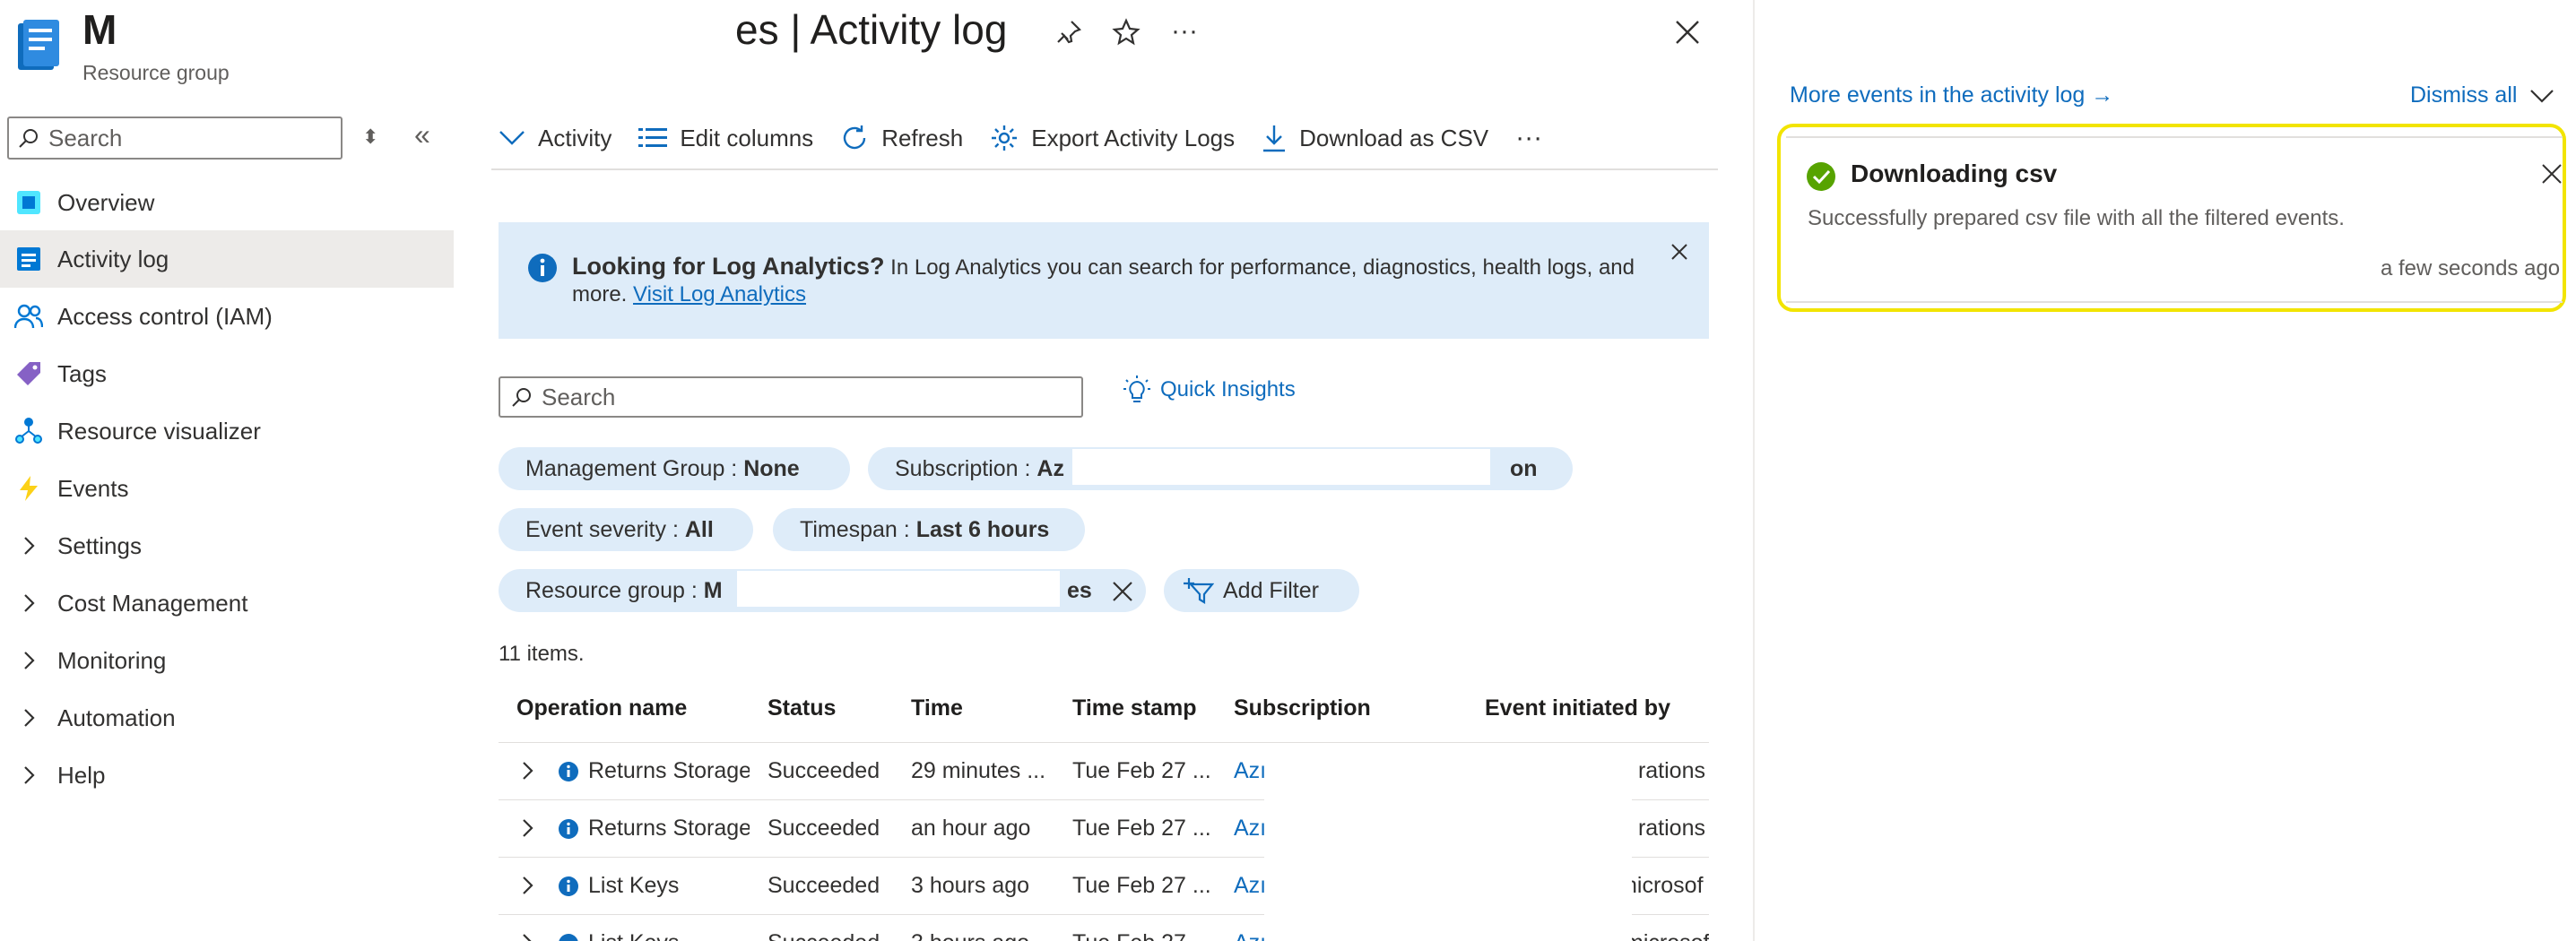 The image size is (2576, 941). What do you see at coordinates (1671, 829) in the screenshot?
I see `initiated-by: rations` at bounding box center [1671, 829].